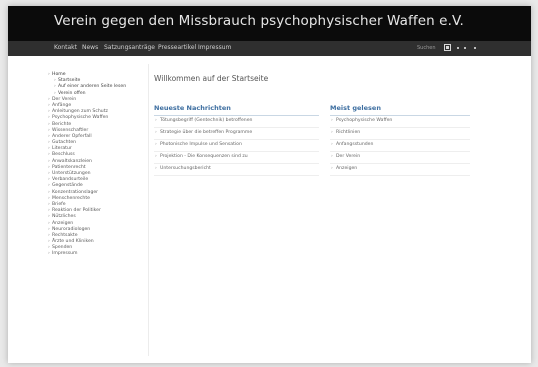  I want to click on sidebar-item-label: Briefe, so click(59, 204).